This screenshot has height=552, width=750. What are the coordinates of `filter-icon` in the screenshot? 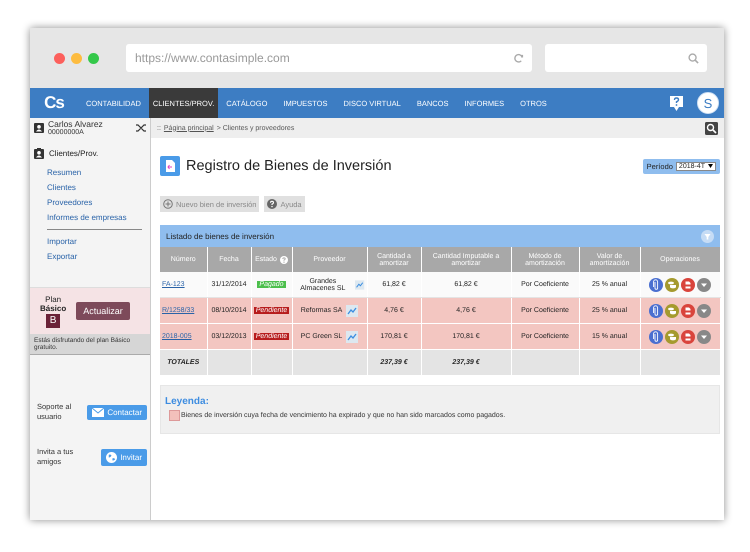 It's located at (707, 236).